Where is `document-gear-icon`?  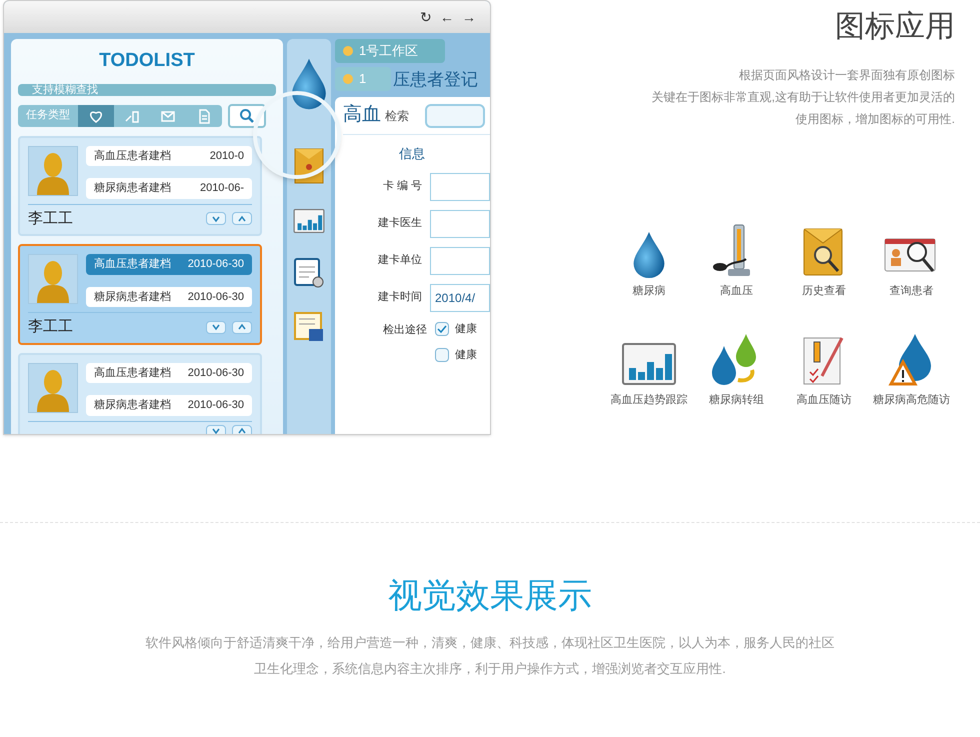 document-gear-icon is located at coordinates (309, 273).